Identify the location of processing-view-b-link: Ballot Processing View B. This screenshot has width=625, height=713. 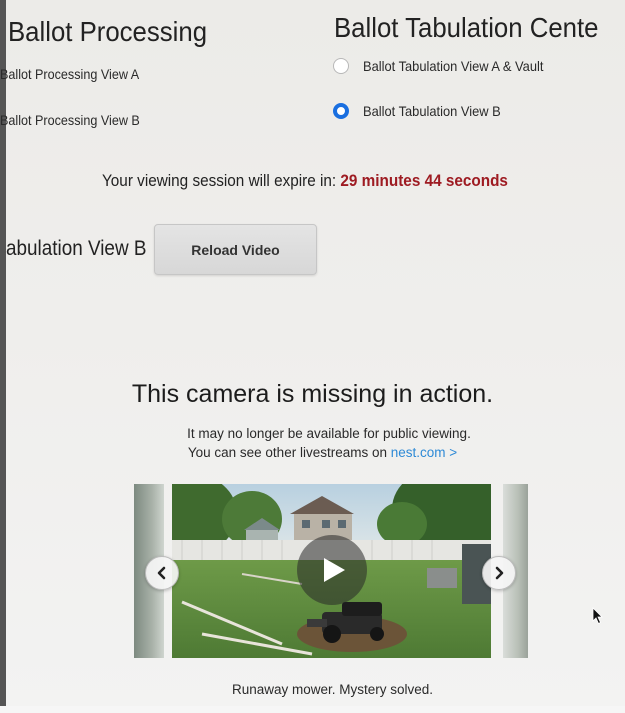
(70, 120).